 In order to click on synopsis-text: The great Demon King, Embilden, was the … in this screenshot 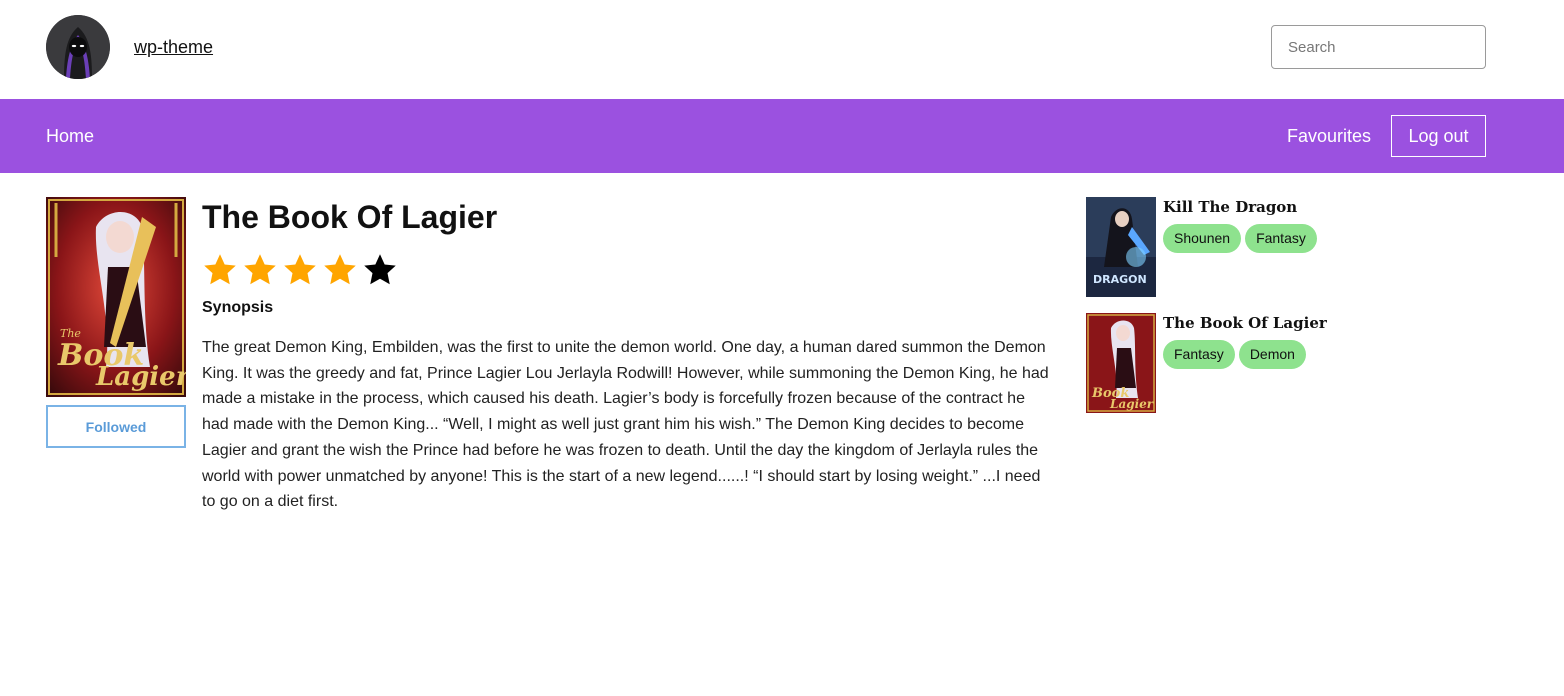, I will do `click(625, 425)`.